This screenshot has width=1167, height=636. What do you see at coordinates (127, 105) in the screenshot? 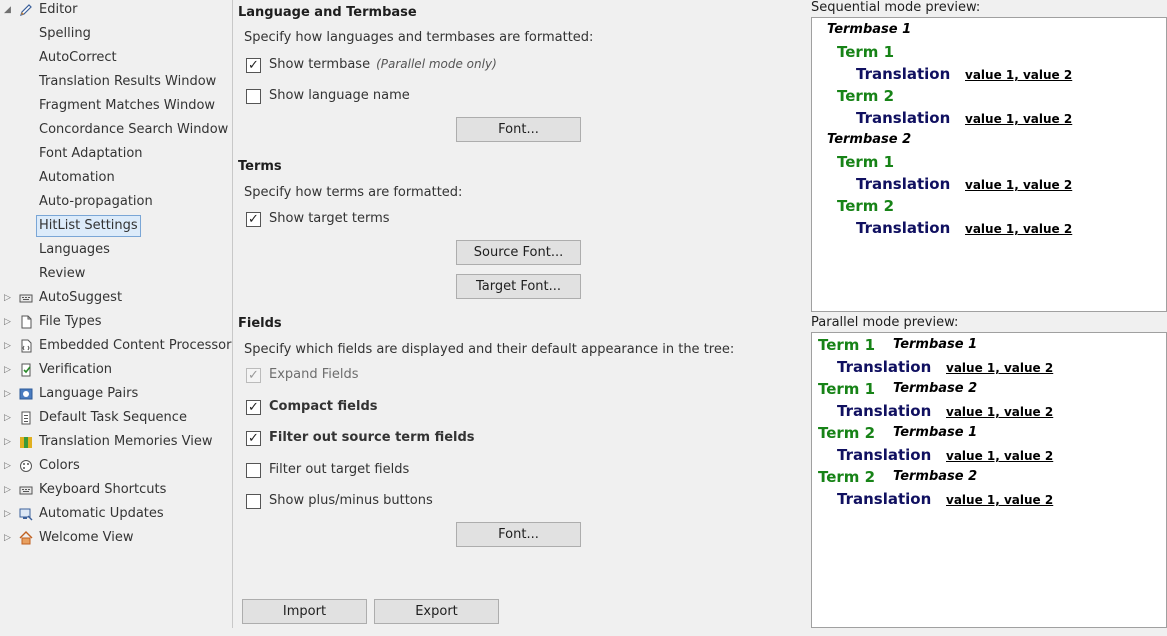
I see `tree-item-label: Fragment Matches Window` at bounding box center [127, 105].